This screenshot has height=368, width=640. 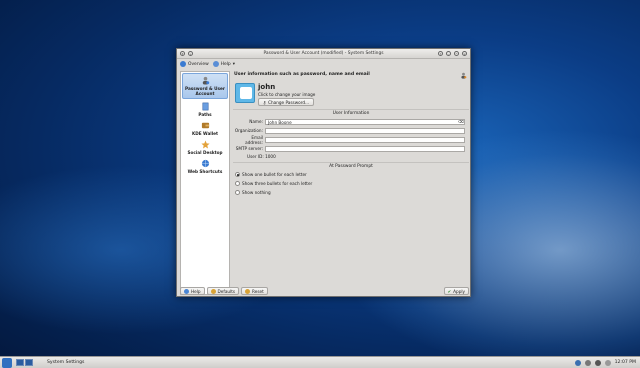 What do you see at coordinates (237, 174) in the screenshot?
I see `radio-checked-icon` at bounding box center [237, 174].